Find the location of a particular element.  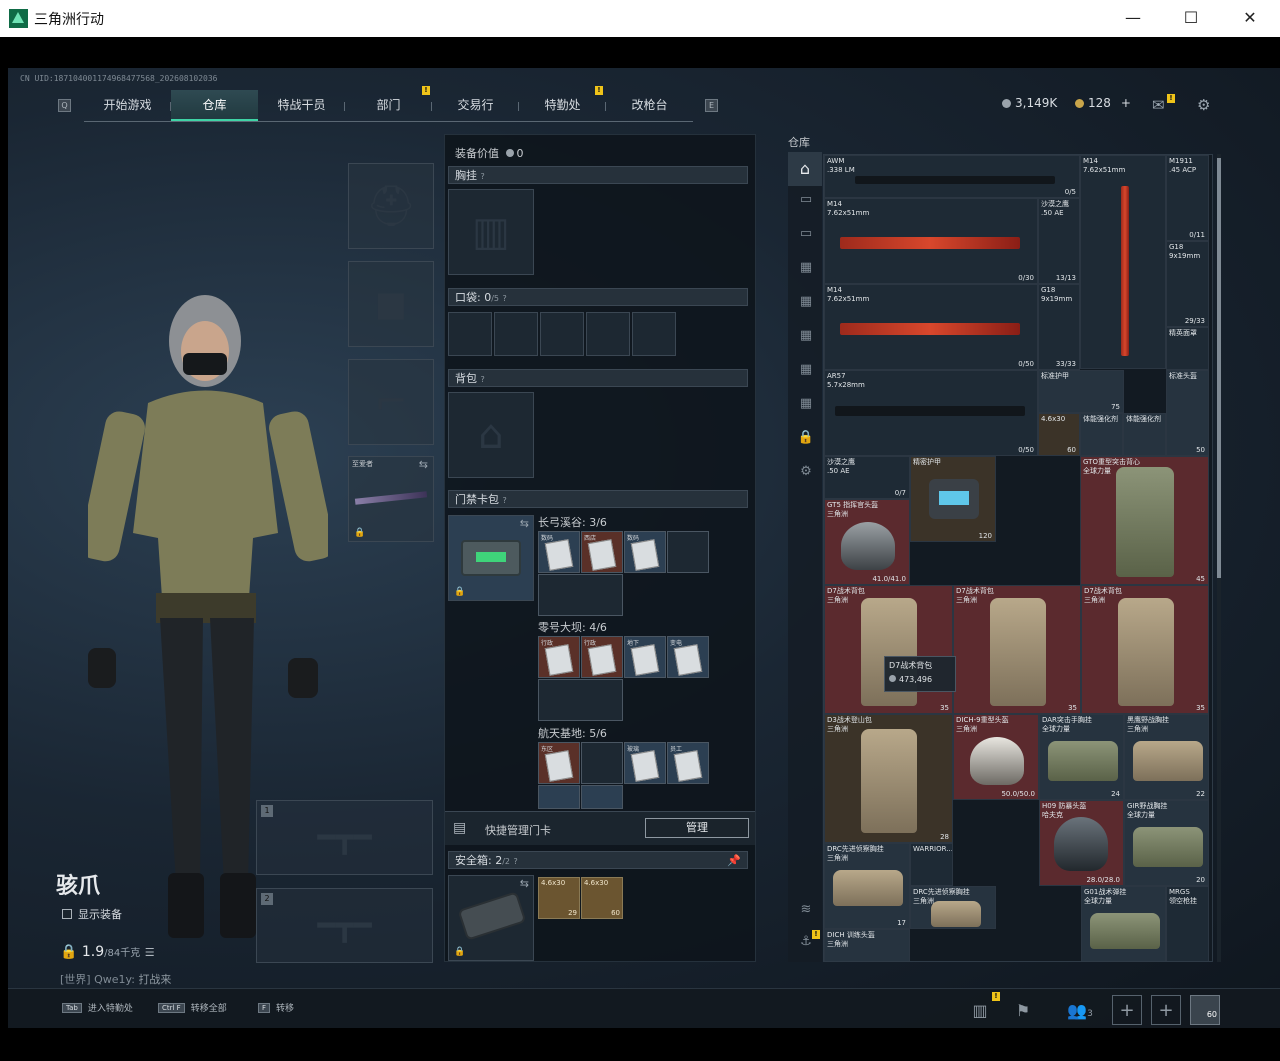

item-g18: G18 9x19mm 29/33 is located at coordinates (1187, 284).